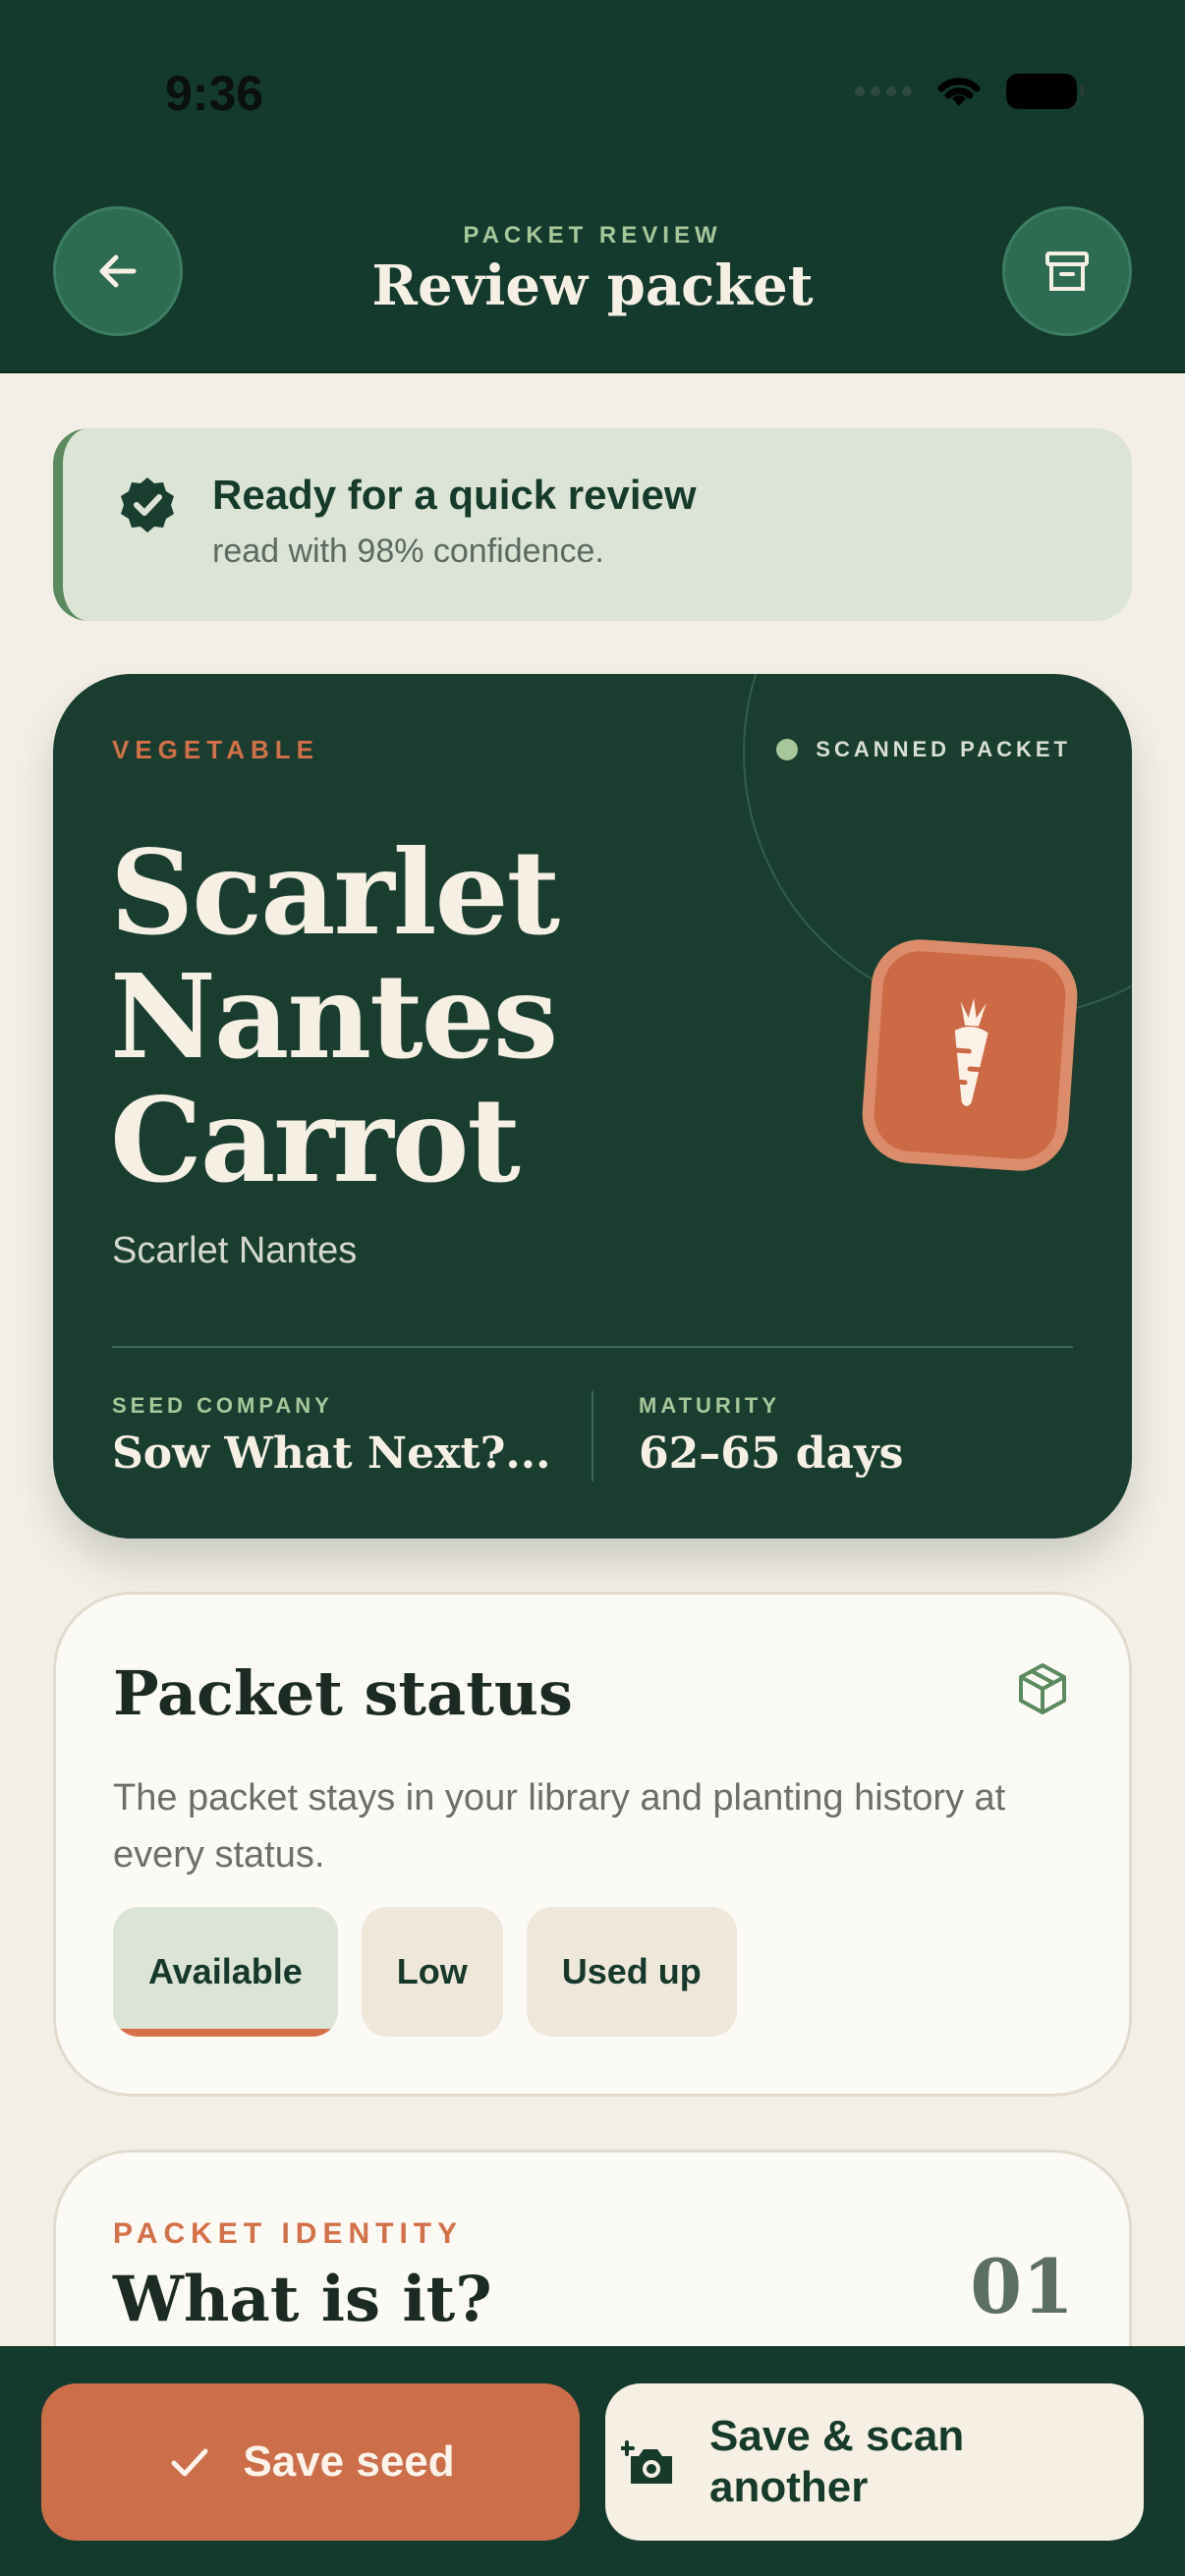  Describe the element at coordinates (1042, 1688) in the screenshot. I see `package-icon` at that location.